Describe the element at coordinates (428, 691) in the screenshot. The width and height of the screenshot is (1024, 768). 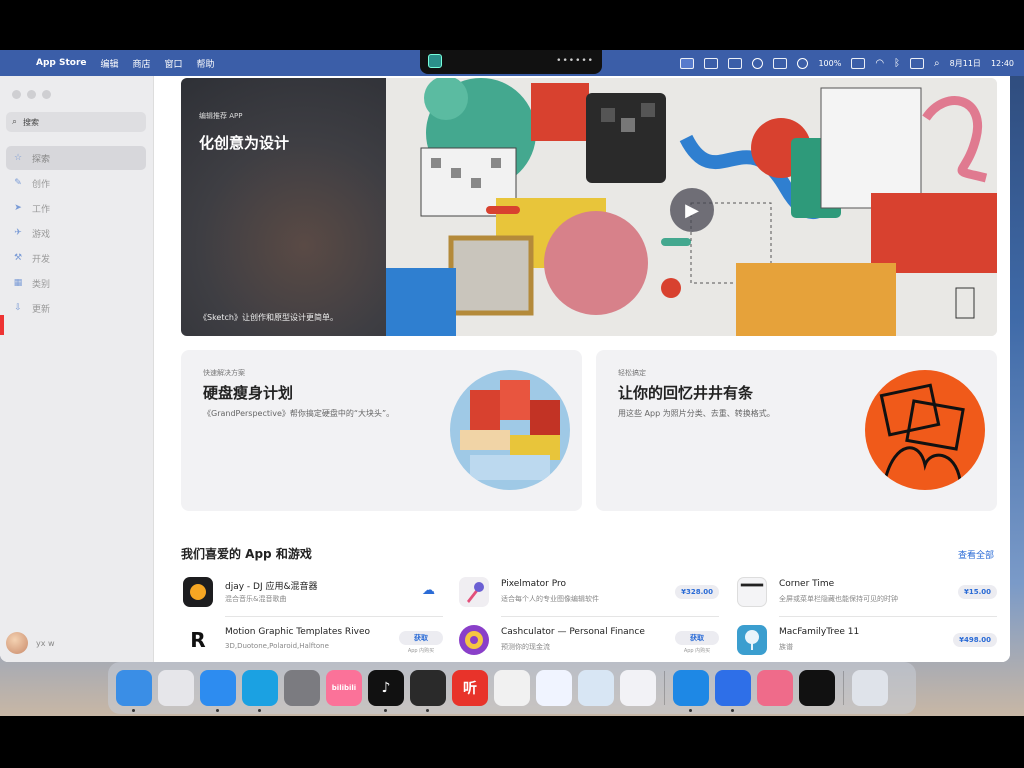
I see `audio-editor-icon` at that location.